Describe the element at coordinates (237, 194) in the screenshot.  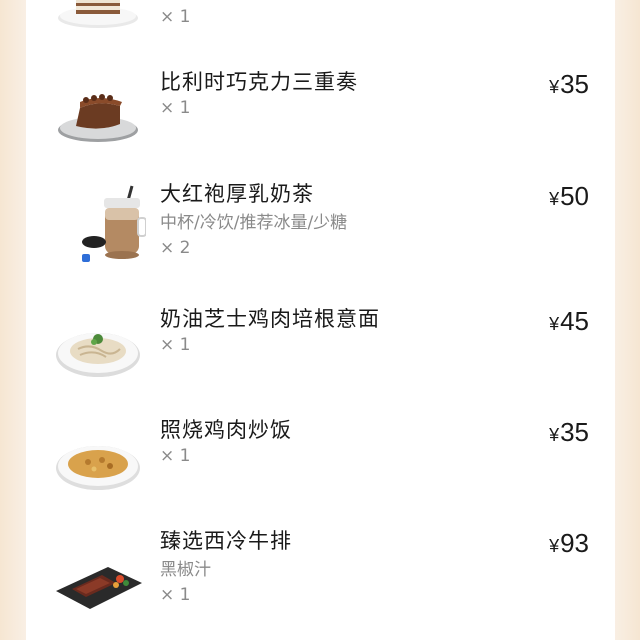
I see `item-name: 大红袍厚乳奶茶` at that location.